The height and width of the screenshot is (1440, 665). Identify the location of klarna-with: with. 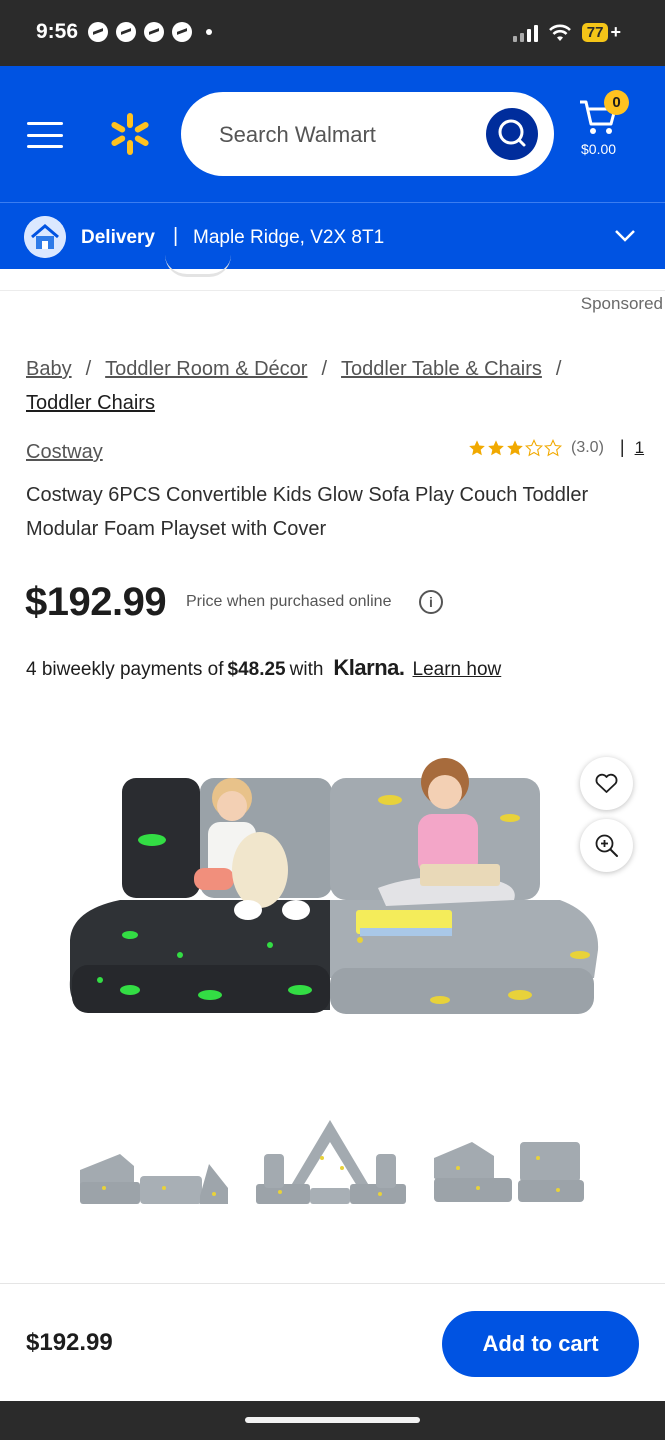
(306, 669).